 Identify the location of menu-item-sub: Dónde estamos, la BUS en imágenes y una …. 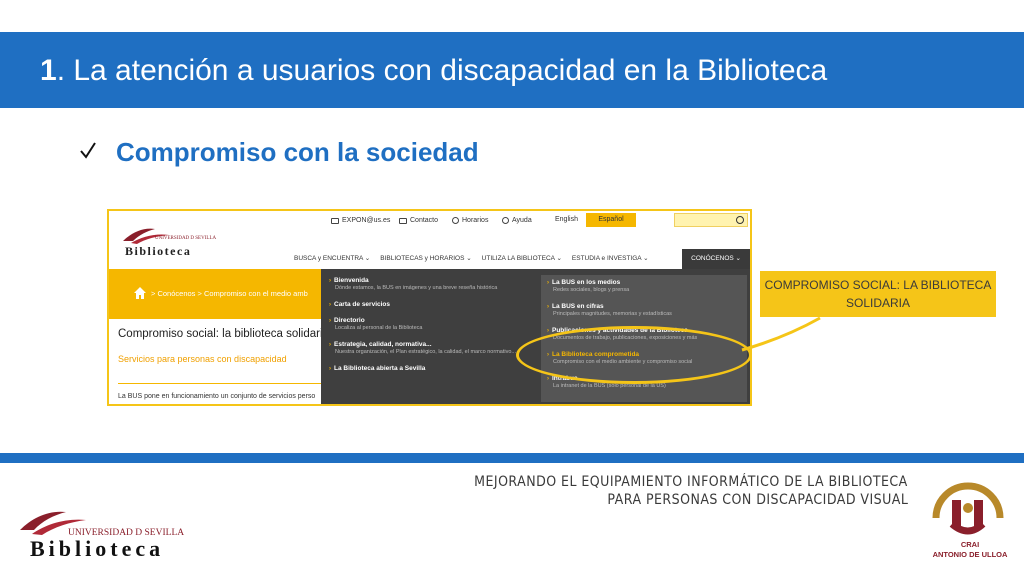
(416, 288).